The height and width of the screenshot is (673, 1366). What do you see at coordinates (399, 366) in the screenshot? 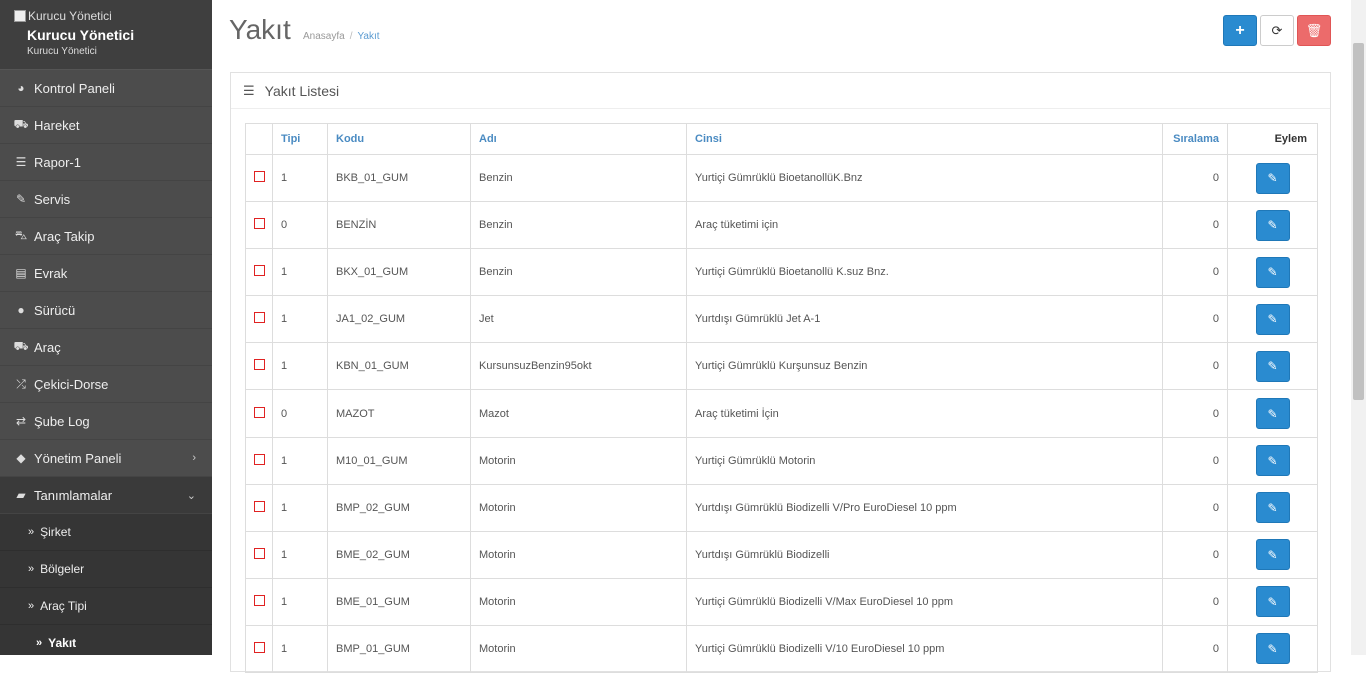
I see `cell-kodu: KBN_01_GUM` at bounding box center [399, 366].